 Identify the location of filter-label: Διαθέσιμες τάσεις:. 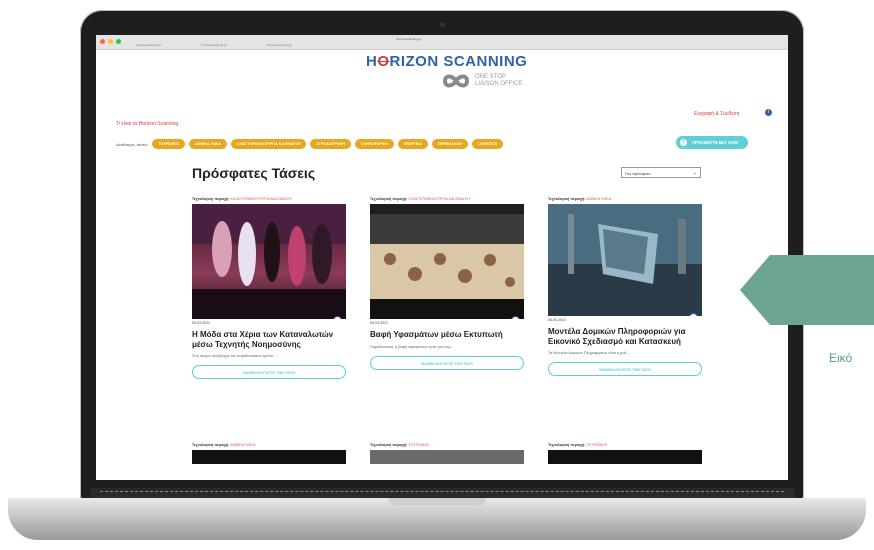
(132, 144).